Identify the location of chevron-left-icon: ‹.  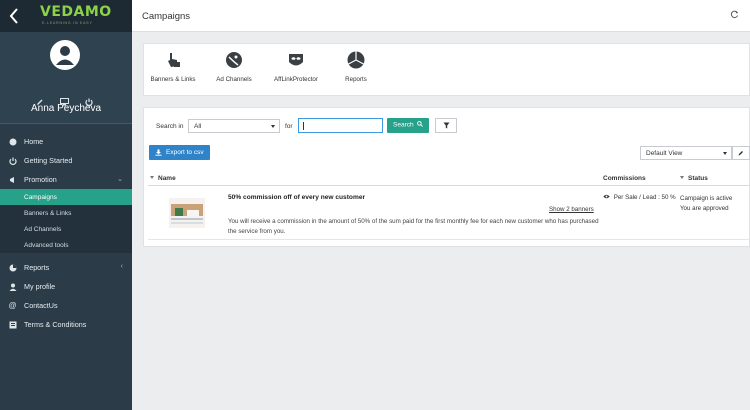
(121, 266).